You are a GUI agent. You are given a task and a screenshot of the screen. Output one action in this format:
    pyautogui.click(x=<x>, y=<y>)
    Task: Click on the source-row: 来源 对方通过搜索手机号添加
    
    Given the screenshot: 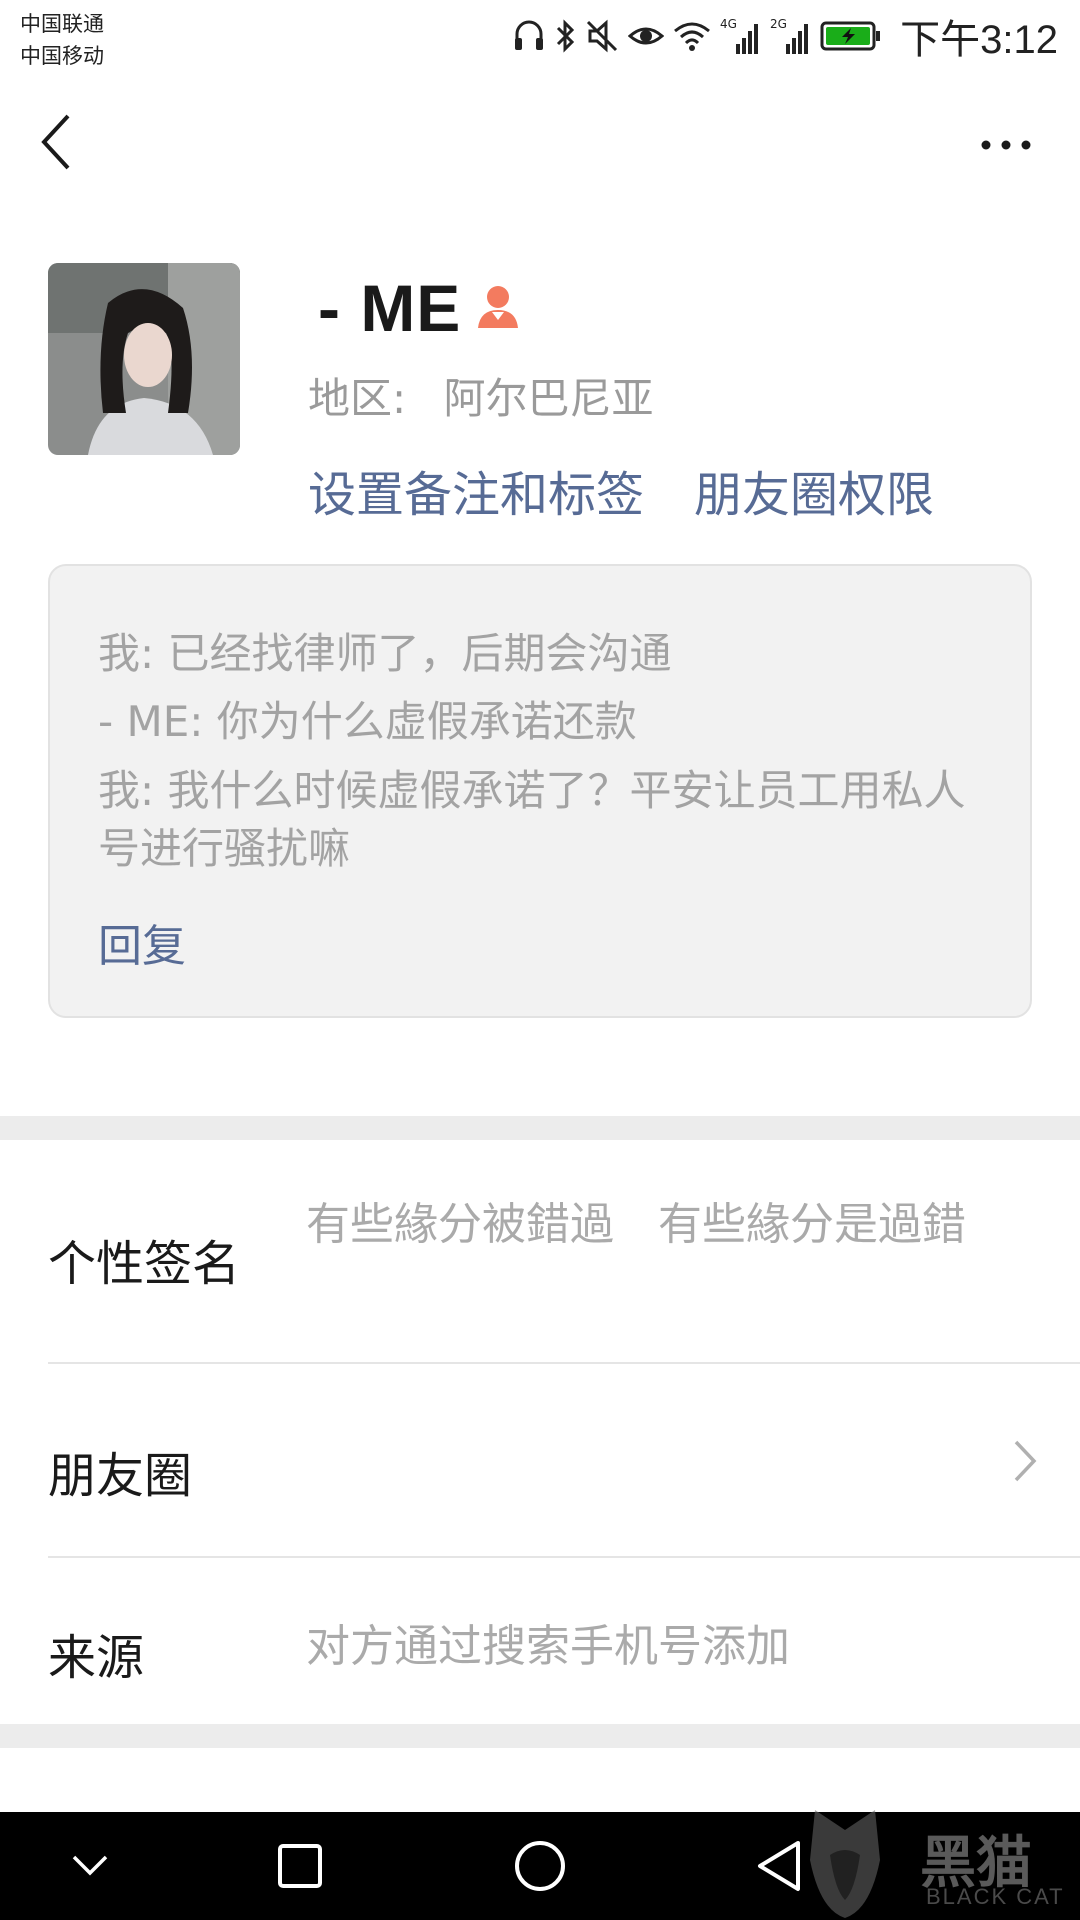 What is the action you would take?
    pyautogui.click(x=564, y=1641)
    